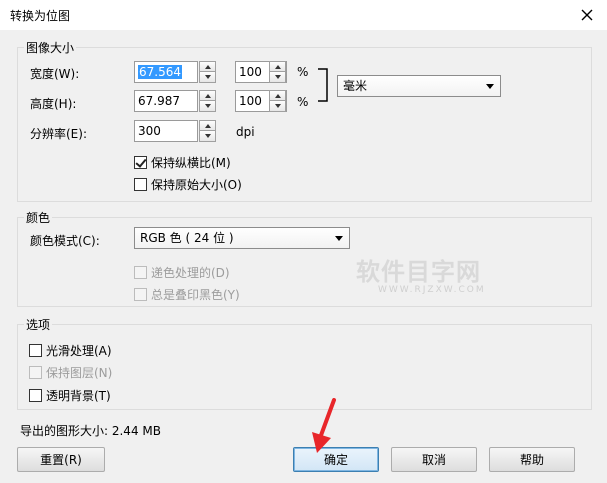 The image size is (607, 483). I want to click on keep-ratio-label: 保持纵横比(M), so click(191, 163).